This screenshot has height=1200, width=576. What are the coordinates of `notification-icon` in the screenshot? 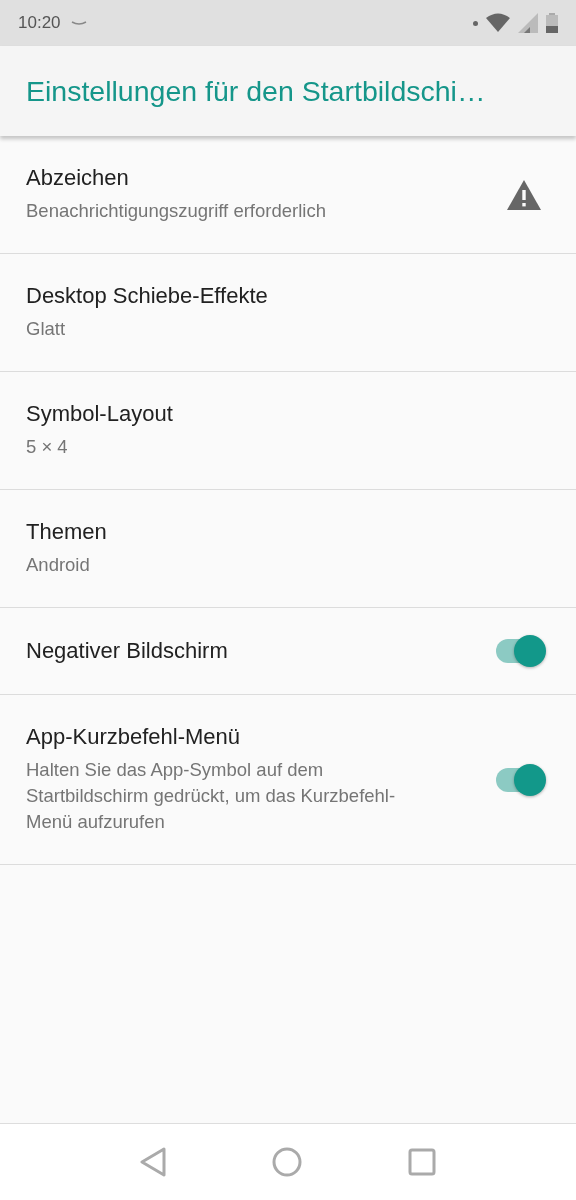 It's located at (78, 23).